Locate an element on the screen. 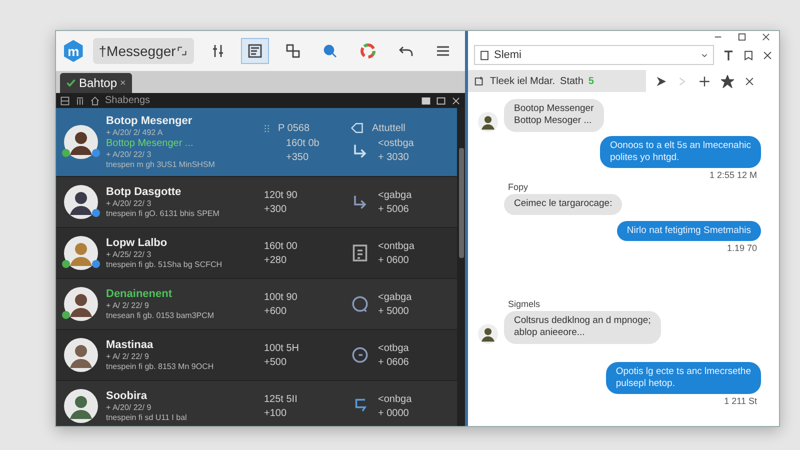 This screenshot has width=800, height=450. count-text: +600 is located at coordinates (276, 311).